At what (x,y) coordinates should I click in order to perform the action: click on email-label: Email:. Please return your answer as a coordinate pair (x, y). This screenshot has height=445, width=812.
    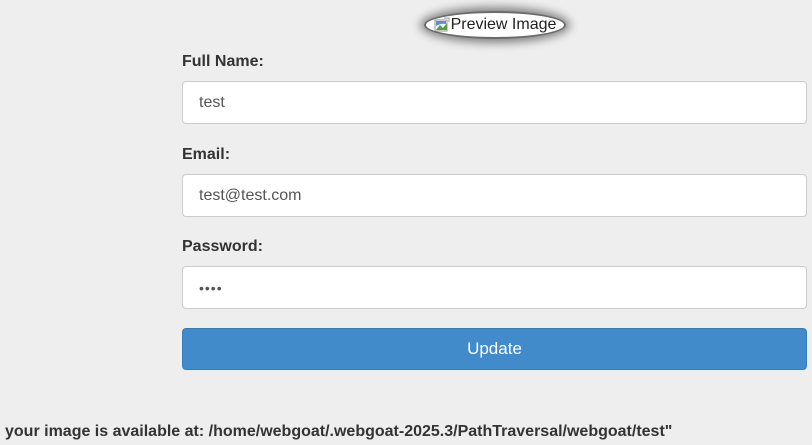
    Looking at the image, I should click on (206, 154).